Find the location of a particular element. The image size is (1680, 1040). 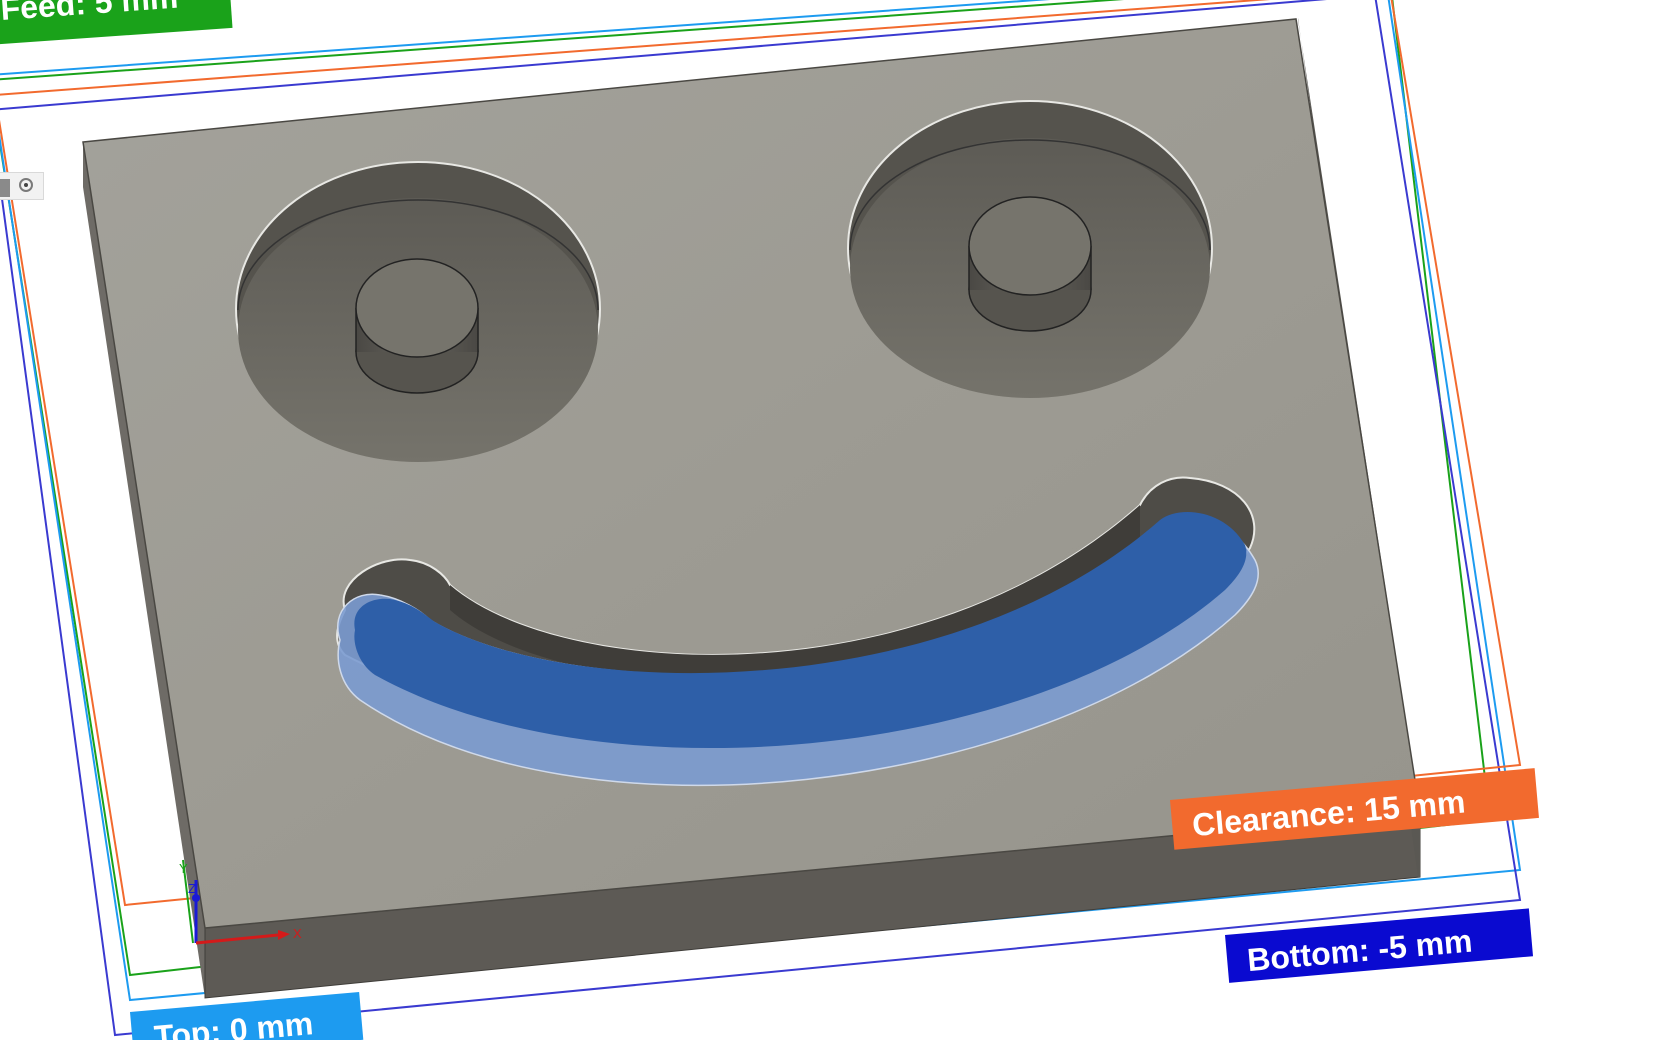

axis-x-label: X is located at coordinates (297, 933).